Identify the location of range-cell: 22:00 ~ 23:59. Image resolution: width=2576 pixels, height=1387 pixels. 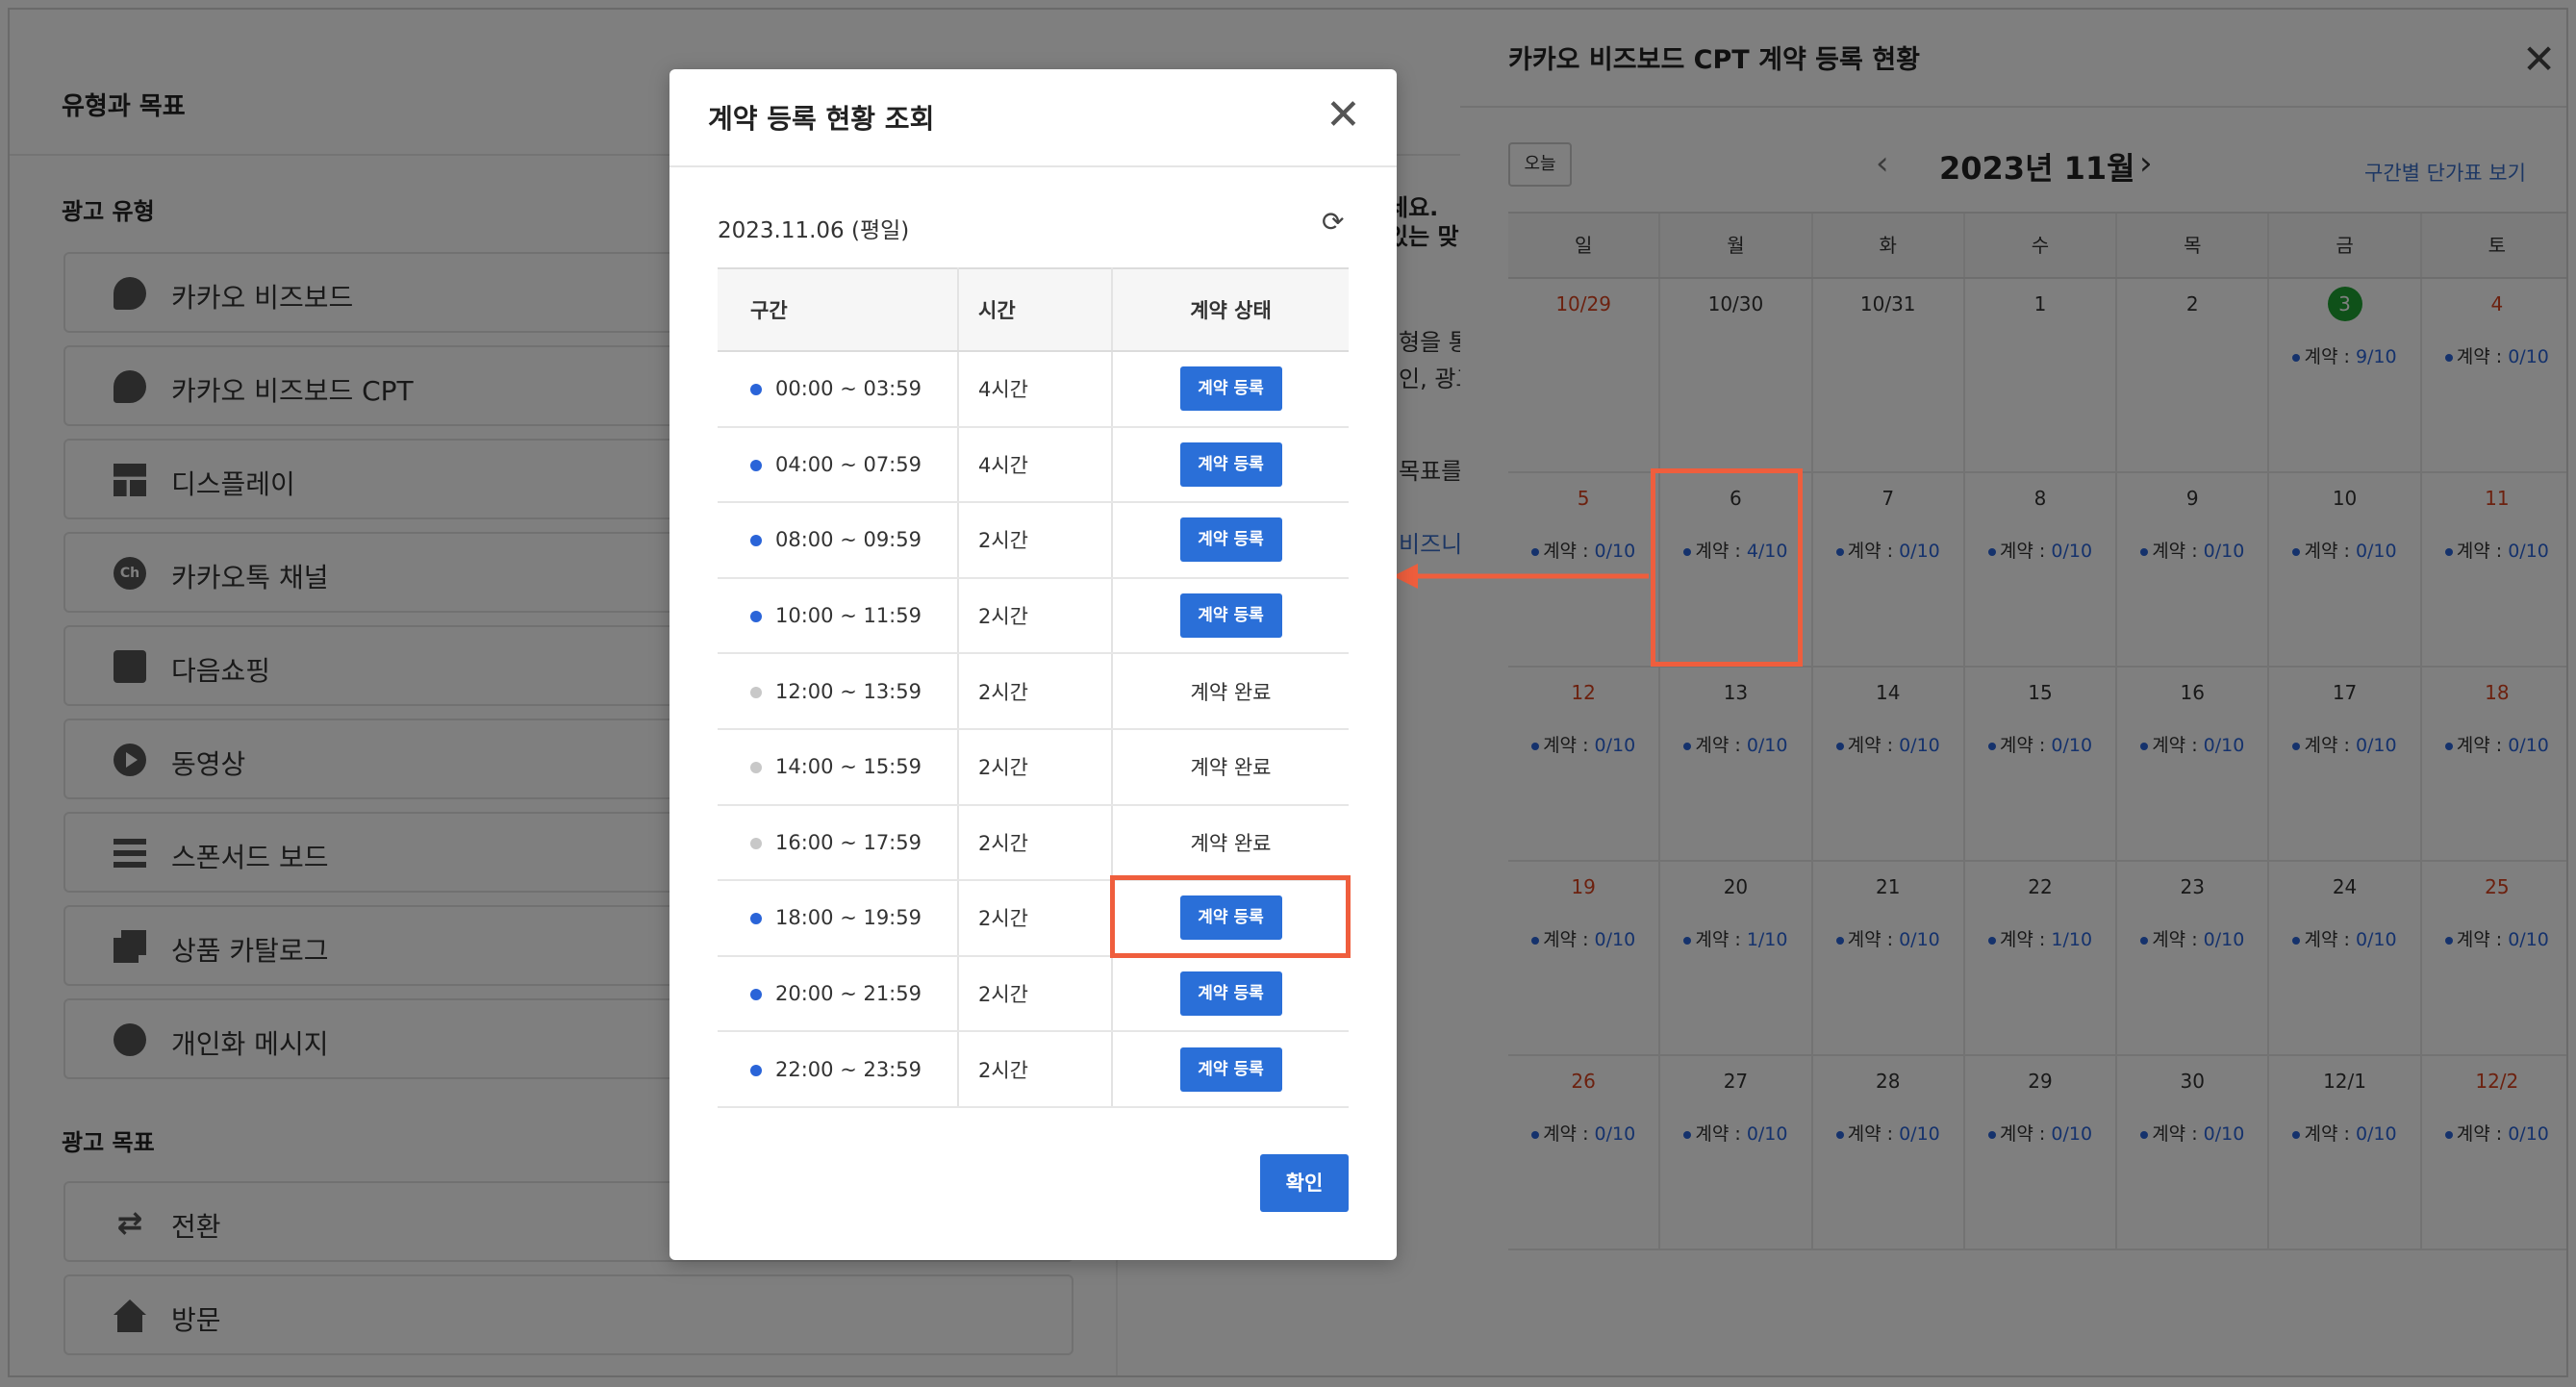
(839, 1069).